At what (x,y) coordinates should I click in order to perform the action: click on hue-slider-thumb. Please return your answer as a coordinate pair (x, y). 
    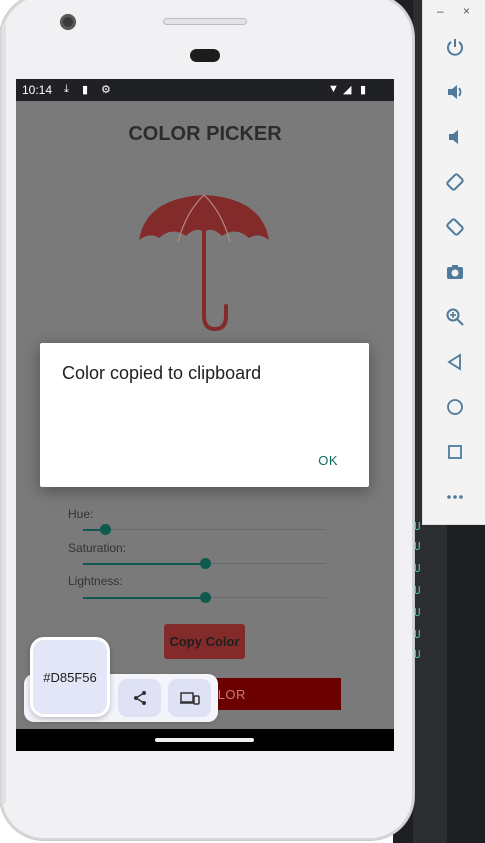
    Looking at the image, I should click on (105, 529).